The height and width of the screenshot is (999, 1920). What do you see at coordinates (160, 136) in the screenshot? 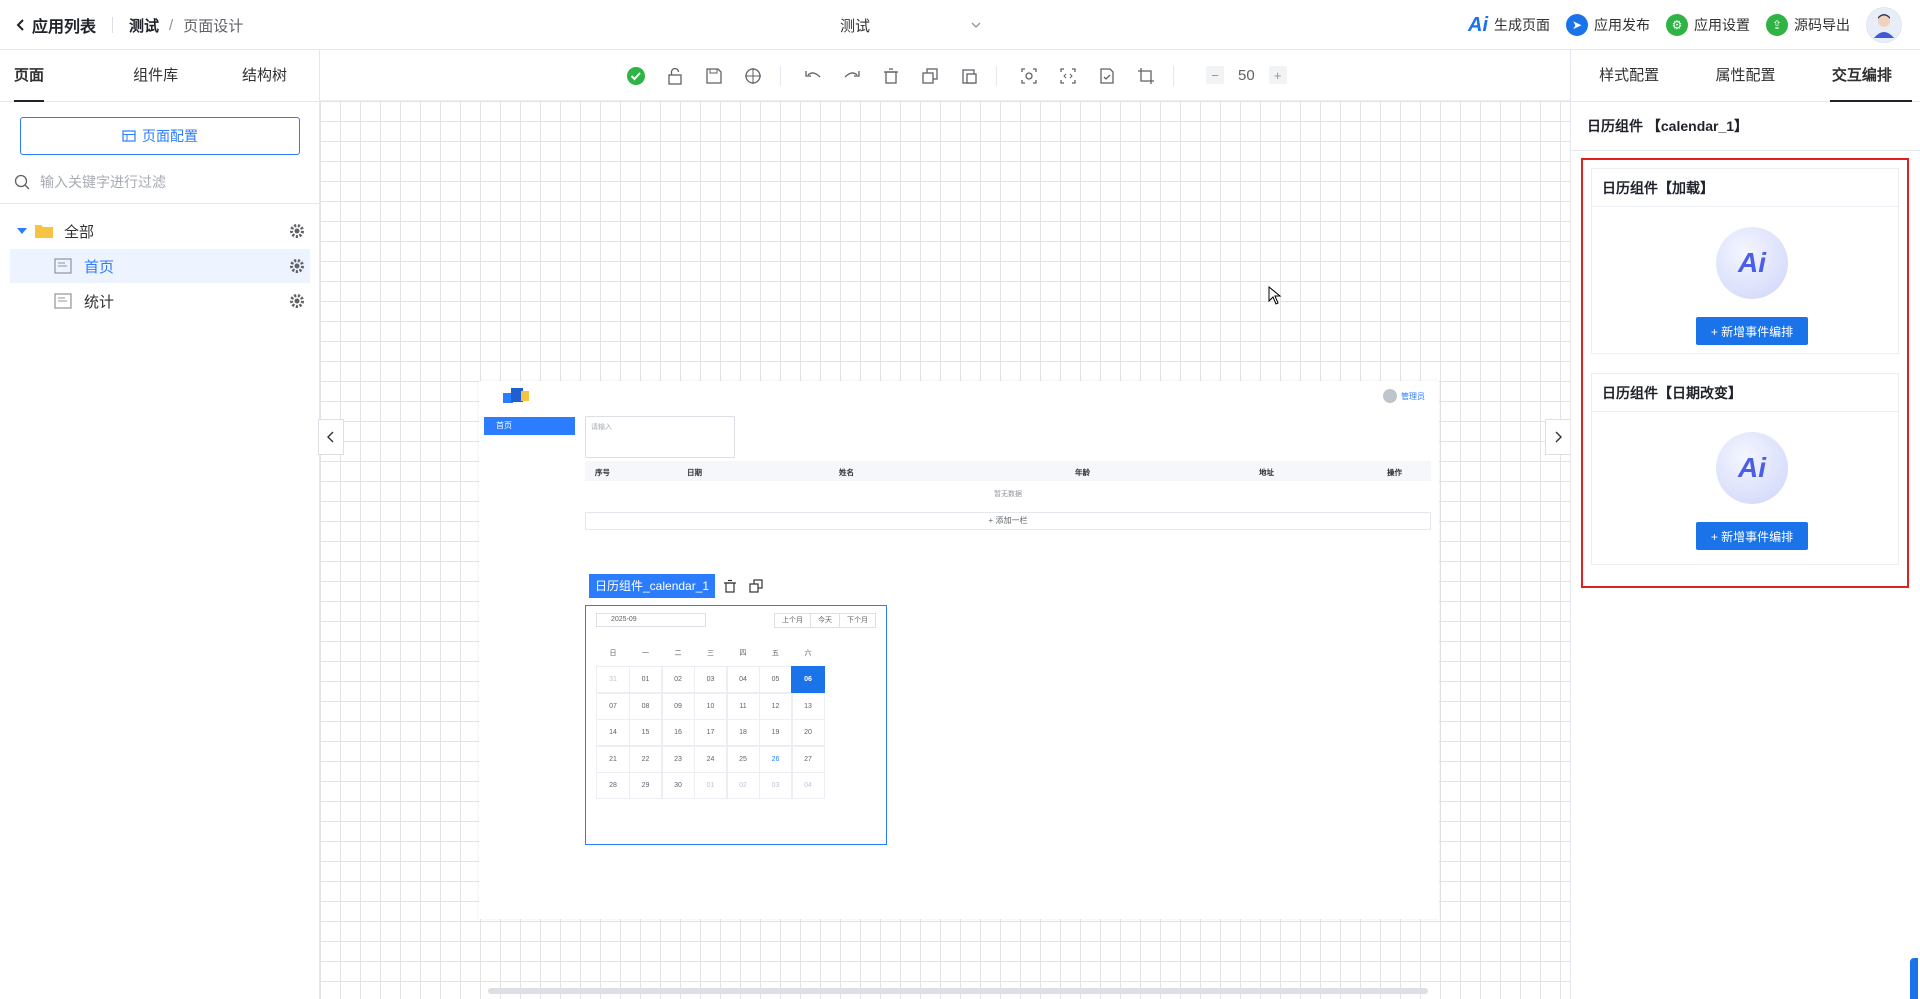
I see `page-config-button: 页面配置` at bounding box center [160, 136].